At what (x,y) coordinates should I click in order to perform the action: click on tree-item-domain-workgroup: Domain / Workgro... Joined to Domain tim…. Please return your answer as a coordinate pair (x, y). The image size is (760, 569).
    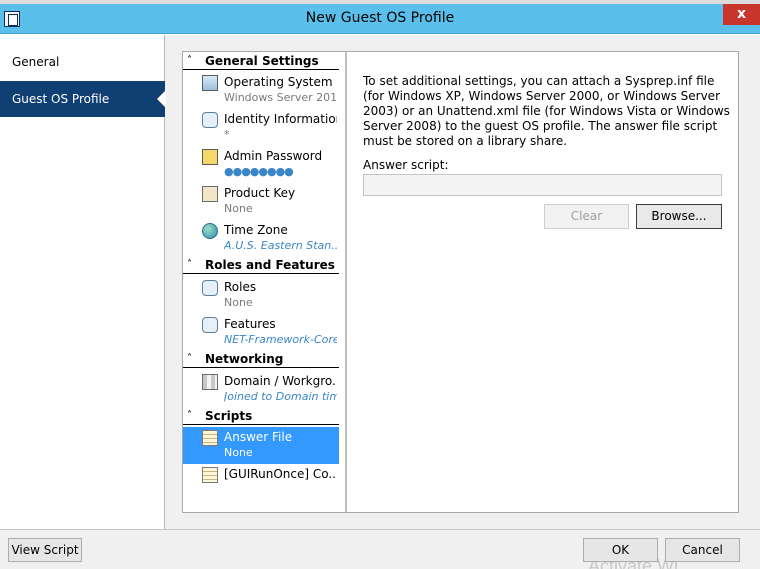
    Looking at the image, I should click on (261, 389).